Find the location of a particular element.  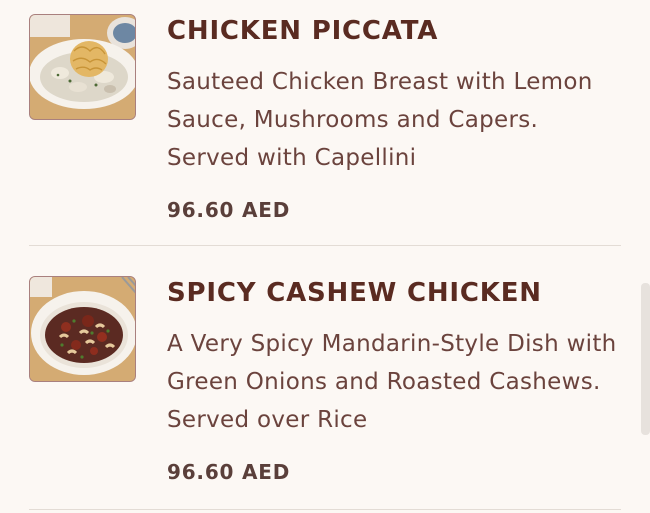

scrollbar is located at coordinates (645, 359).